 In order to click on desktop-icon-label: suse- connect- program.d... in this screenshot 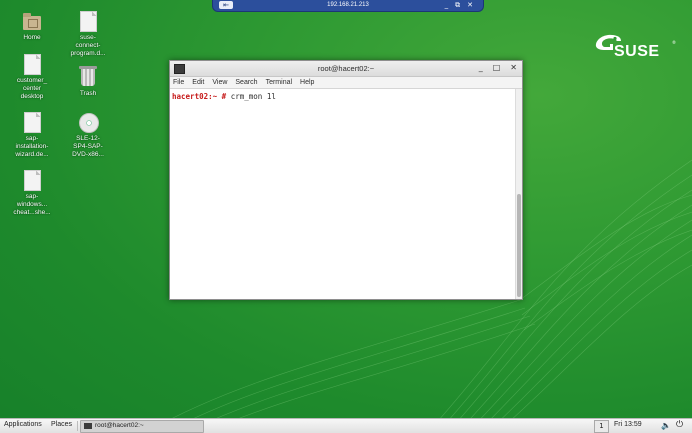, I will do `click(88, 45)`.